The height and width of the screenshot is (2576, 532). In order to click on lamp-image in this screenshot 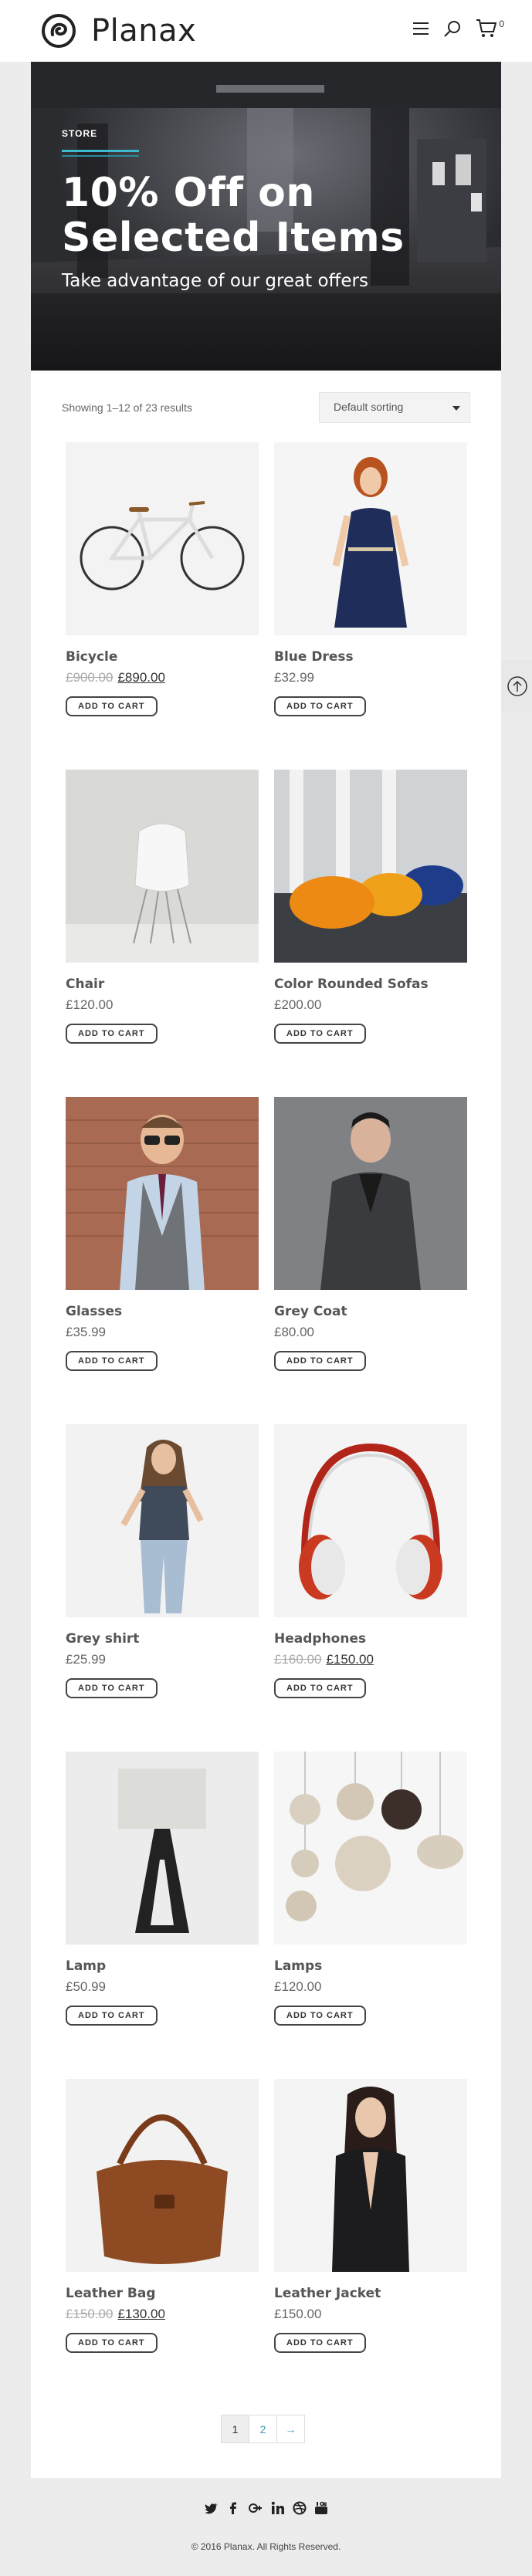, I will do `click(162, 1848)`.